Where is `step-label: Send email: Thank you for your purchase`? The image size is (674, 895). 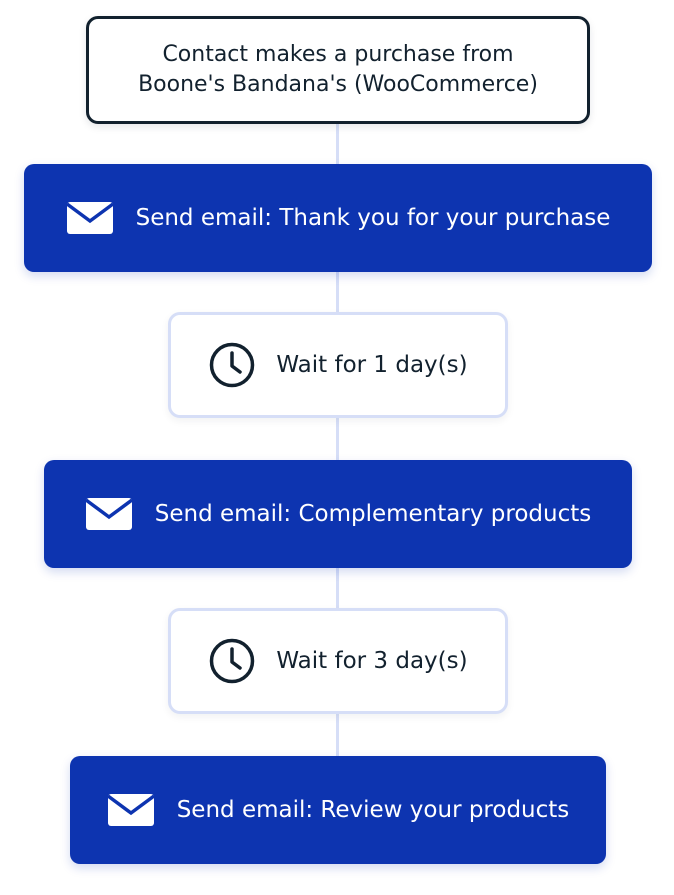 step-label: Send email: Thank you for your purchase is located at coordinates (373, 218).